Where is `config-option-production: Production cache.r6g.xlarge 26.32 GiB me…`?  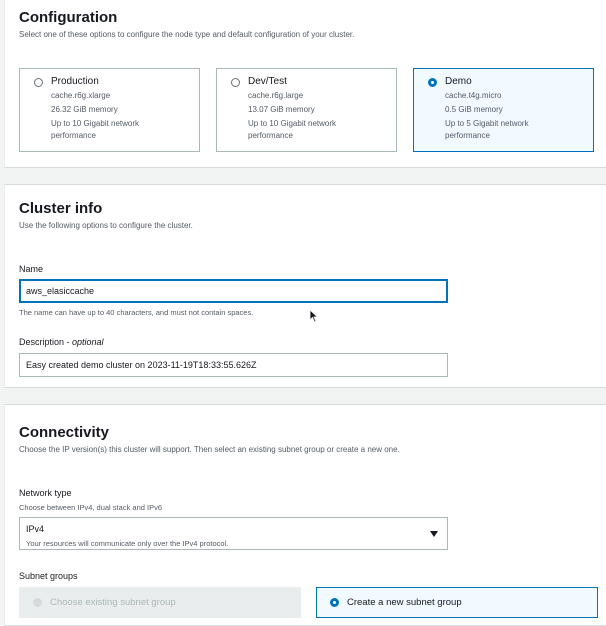 config-option-production: Production cache.r6g.xlarge 26.32 GiB me… is located at coordinates (109, 110).